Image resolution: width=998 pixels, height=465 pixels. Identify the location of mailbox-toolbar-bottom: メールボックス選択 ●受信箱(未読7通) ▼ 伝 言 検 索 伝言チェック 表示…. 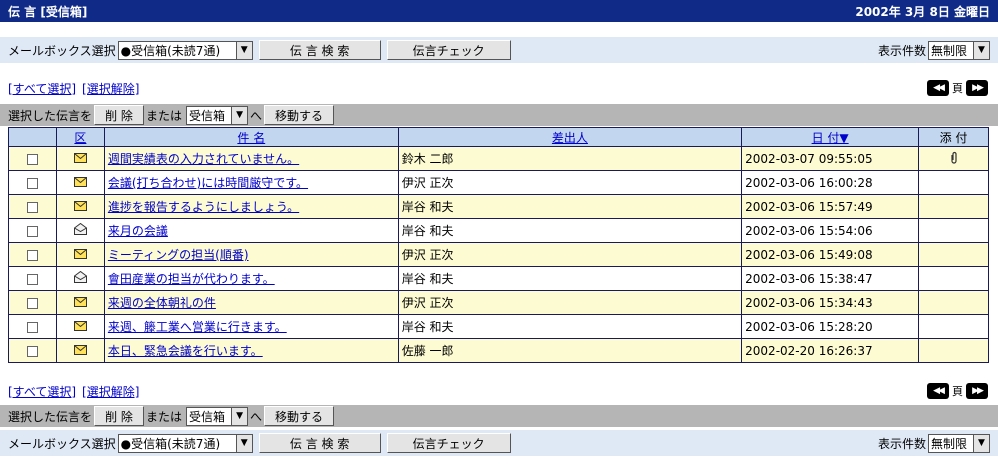
(499, 443).